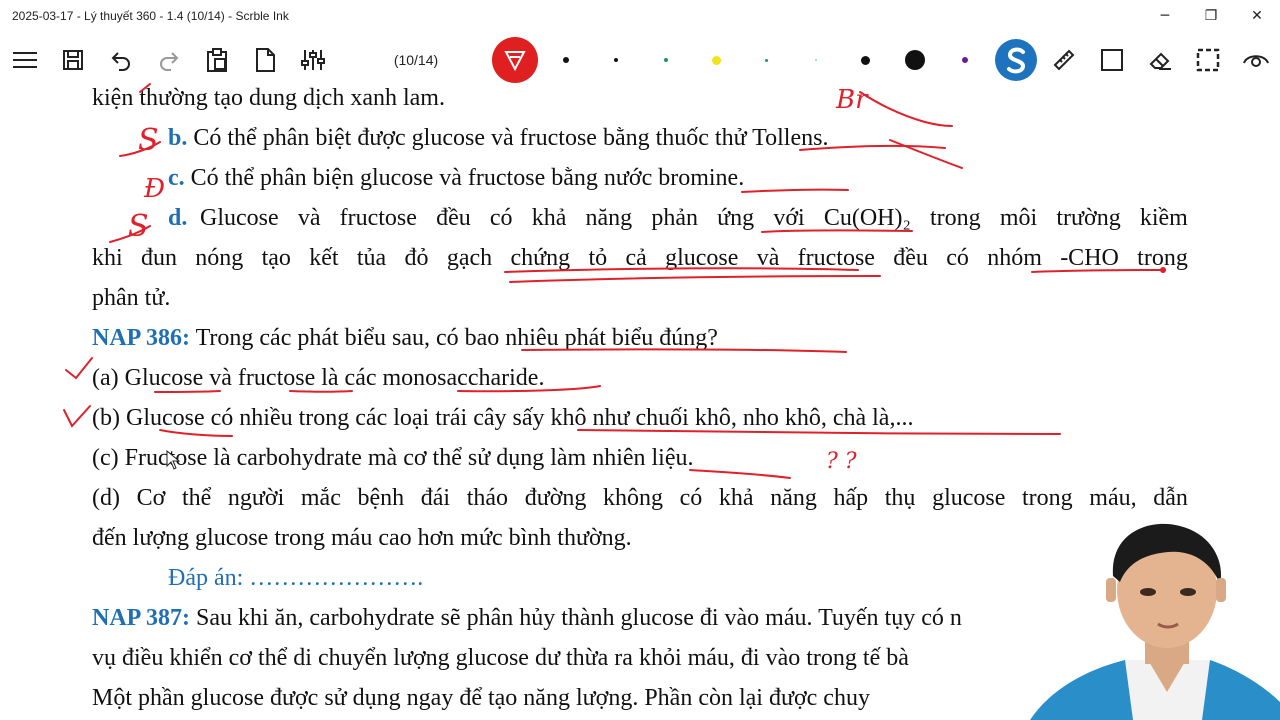  What do you see at coordinates (239, 218) in the screenshot?
I see `word: Glucose` at bounding box center [239, 218].